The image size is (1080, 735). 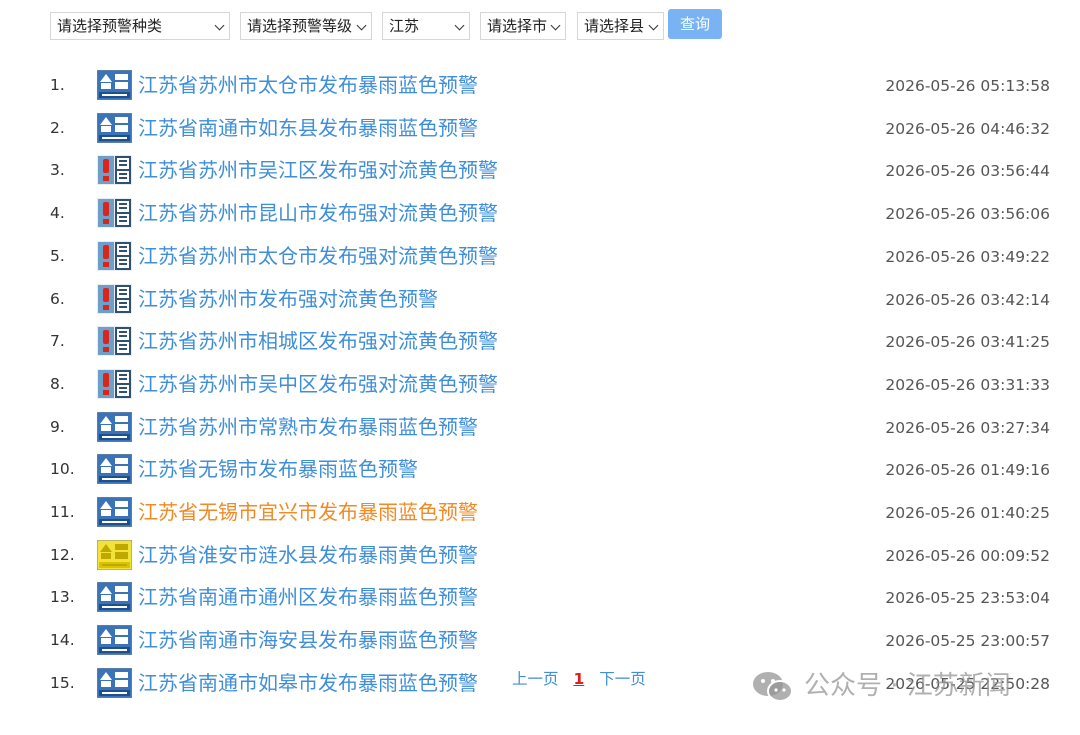 I want to click on item-number: 12., so click(x=62, y=554).